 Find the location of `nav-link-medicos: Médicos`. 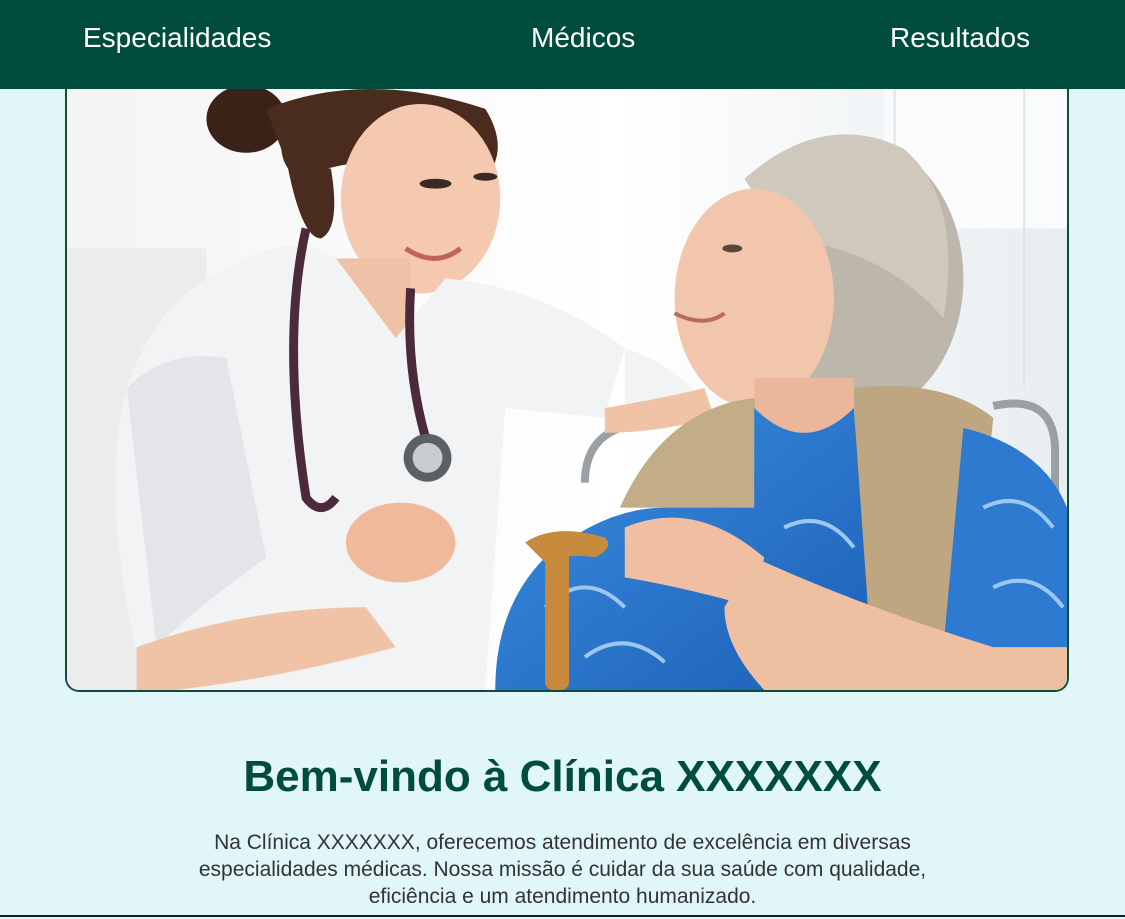

nav-link-medicos: Médicos is located at coordinates (583, 38).